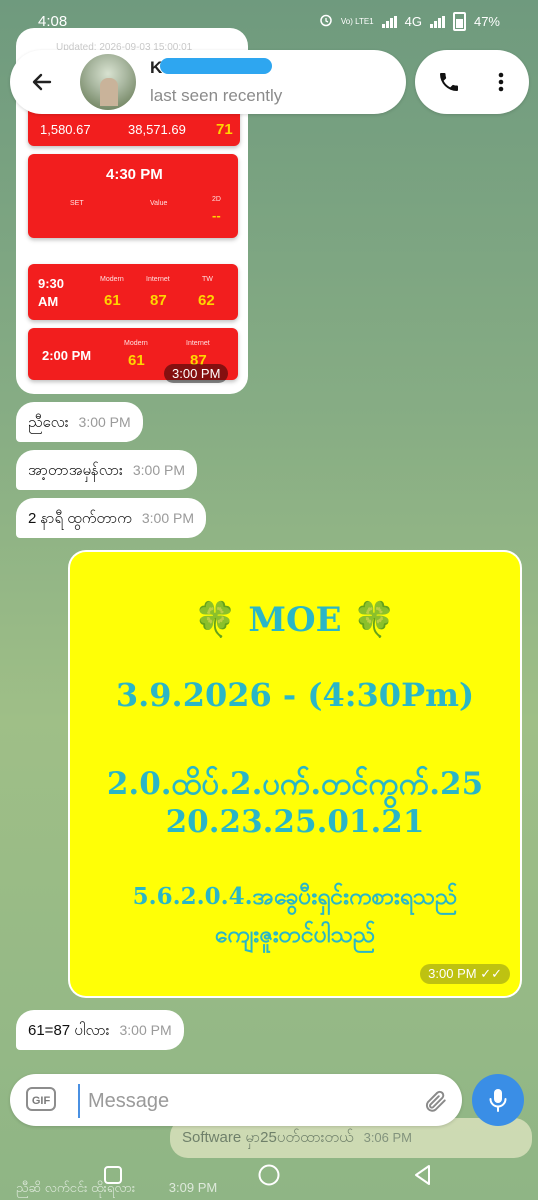 This screenshot has height=1200, width=538. Describe the element at coordinates (80, 518) in the screenshot. I see `message-text: 2 နာရီ ထွက်တာက` at that location.